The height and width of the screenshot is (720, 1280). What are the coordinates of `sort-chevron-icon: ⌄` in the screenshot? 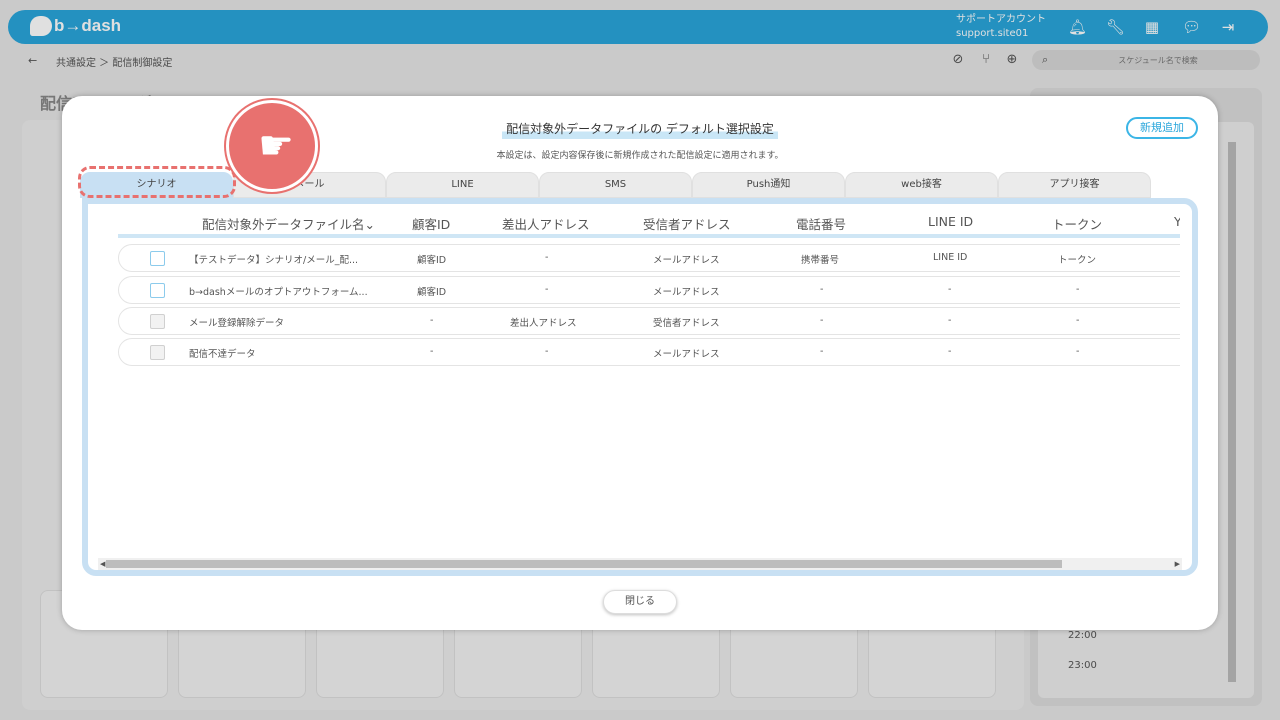 It's located at (370, 224).